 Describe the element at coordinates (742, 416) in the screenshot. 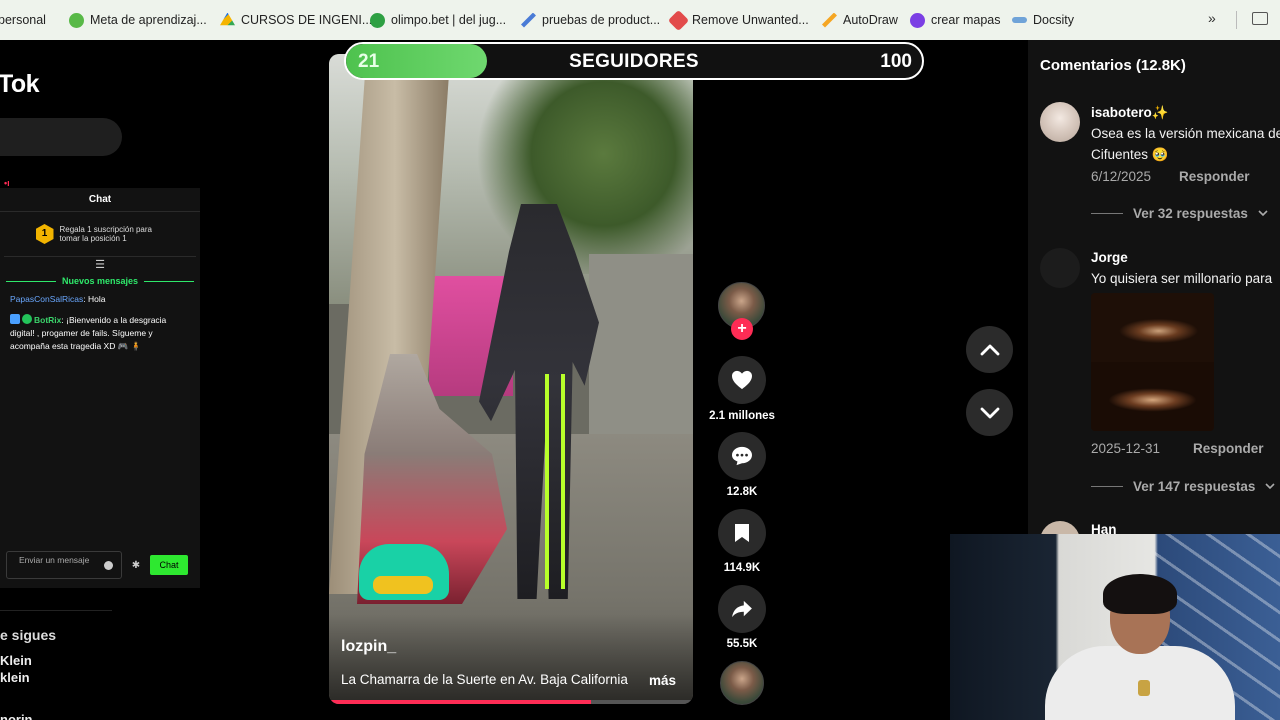

I see `likes-count: 2.1 millones` at that location.